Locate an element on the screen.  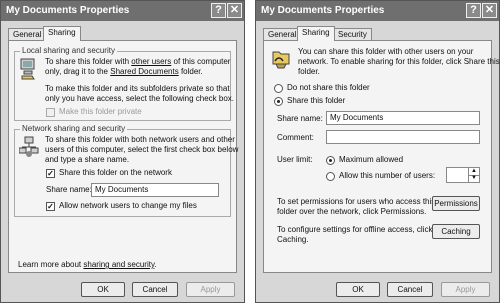
intro-text-line-3: folder. is located at coordinates (309, 71).